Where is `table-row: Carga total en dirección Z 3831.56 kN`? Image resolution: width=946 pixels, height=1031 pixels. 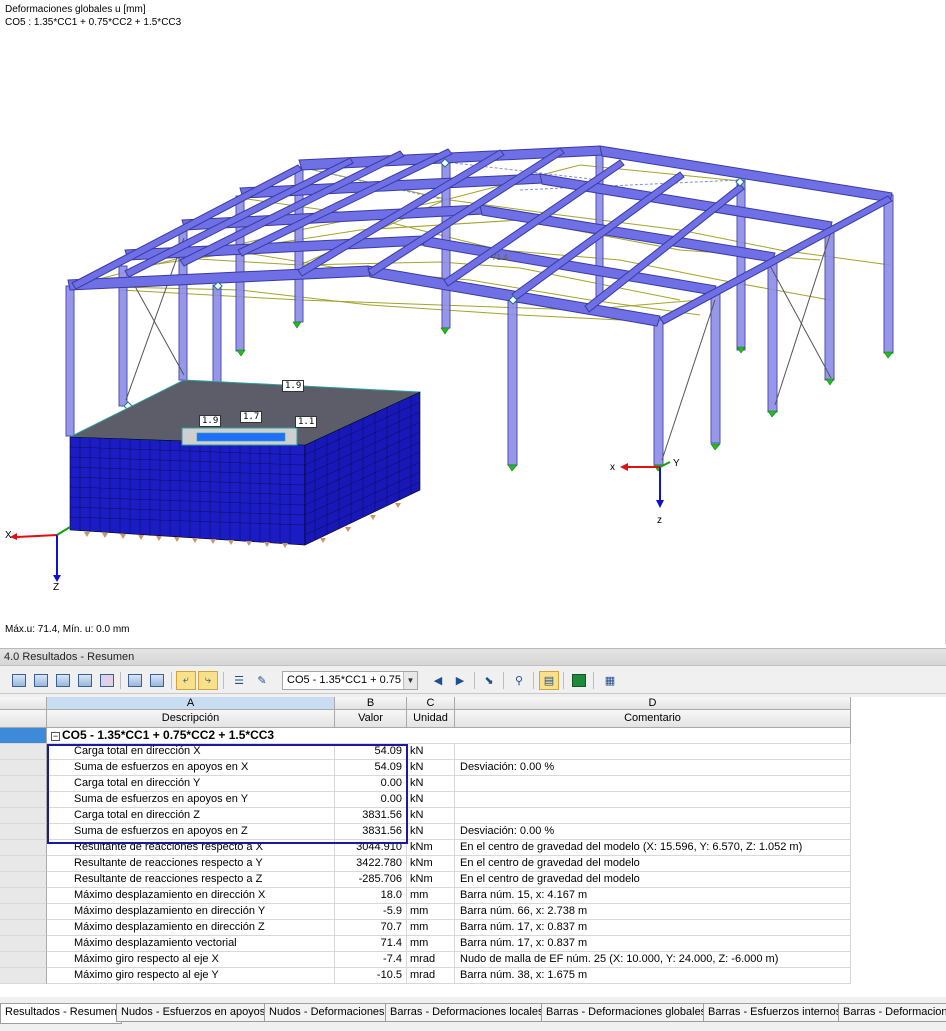 table-row: Carga total en dirección Z 3831.56 kN is located at coordinates (473, 816).